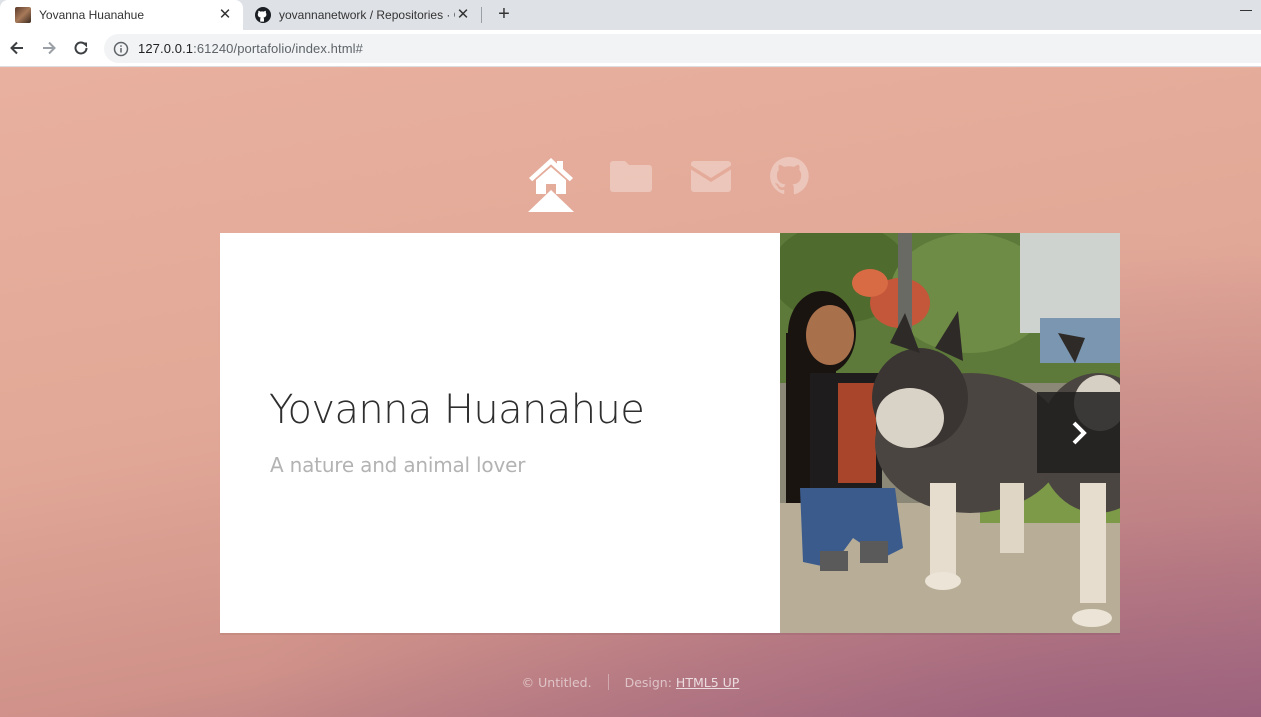  What do you see at coordinates (711, 176) in the screenshot?
I see `mail-icon` at bounding box center [711, 176].